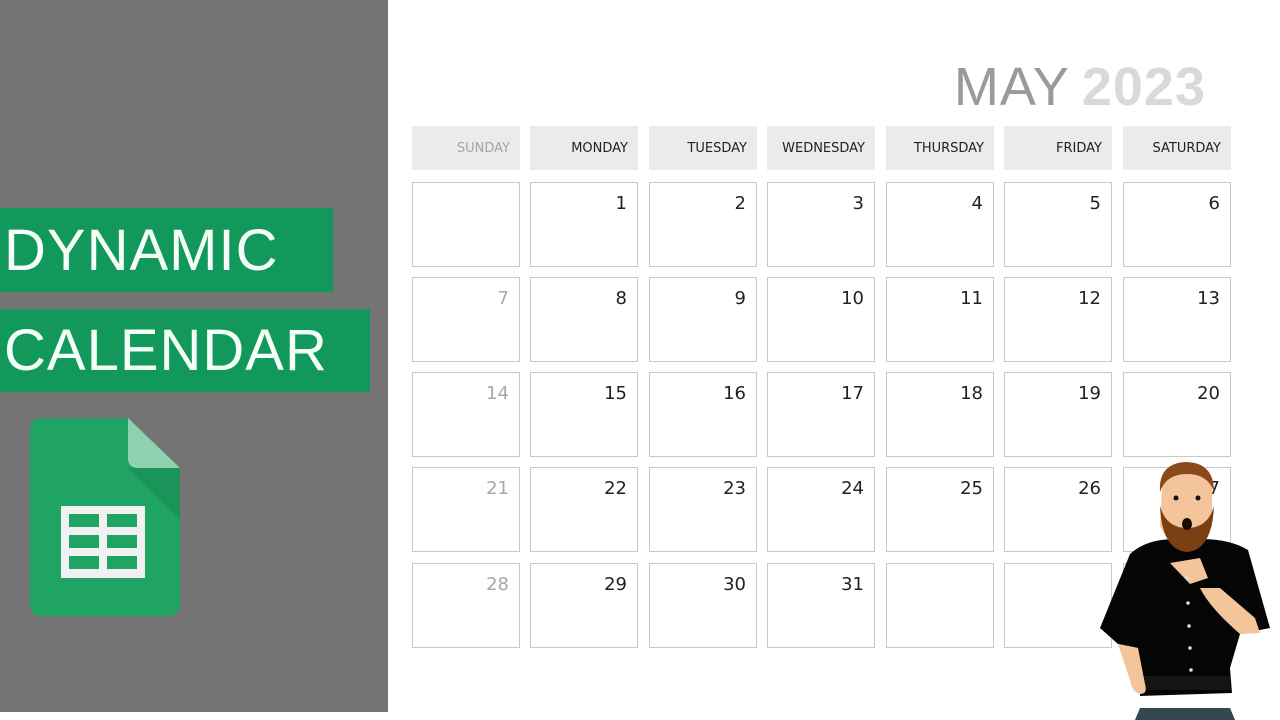 The image size is (1280, 720). I want to click on day-number: 6, so click(1214, 203).